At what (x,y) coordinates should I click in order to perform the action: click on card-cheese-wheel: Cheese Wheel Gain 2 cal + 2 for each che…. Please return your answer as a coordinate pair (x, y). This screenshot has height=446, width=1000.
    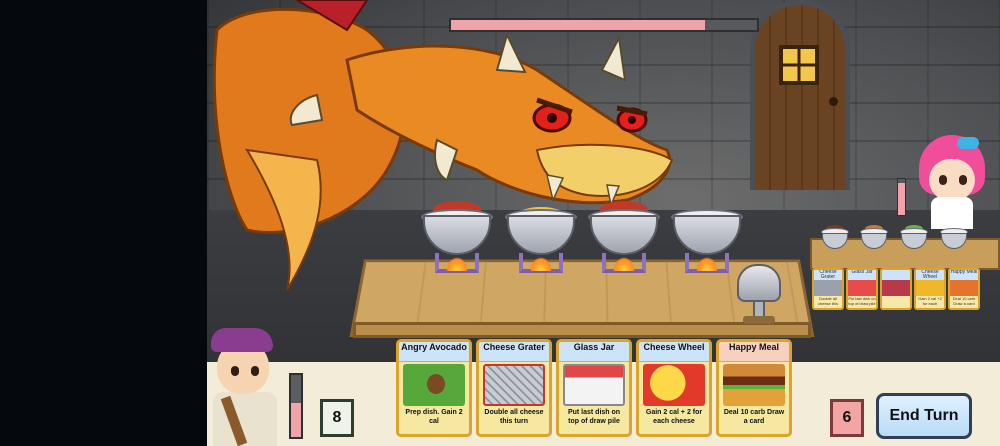
    Looking at the image, I should click on (674, 388).